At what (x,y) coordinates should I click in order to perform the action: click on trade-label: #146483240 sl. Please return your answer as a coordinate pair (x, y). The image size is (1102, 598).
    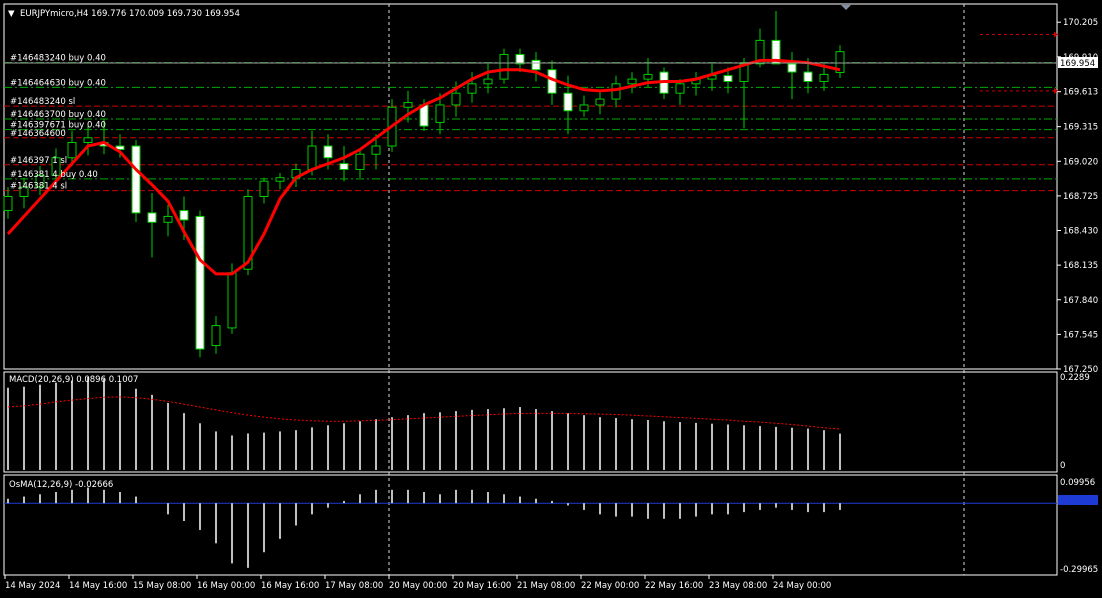
    Looking at the image, I should click on (42, 102).